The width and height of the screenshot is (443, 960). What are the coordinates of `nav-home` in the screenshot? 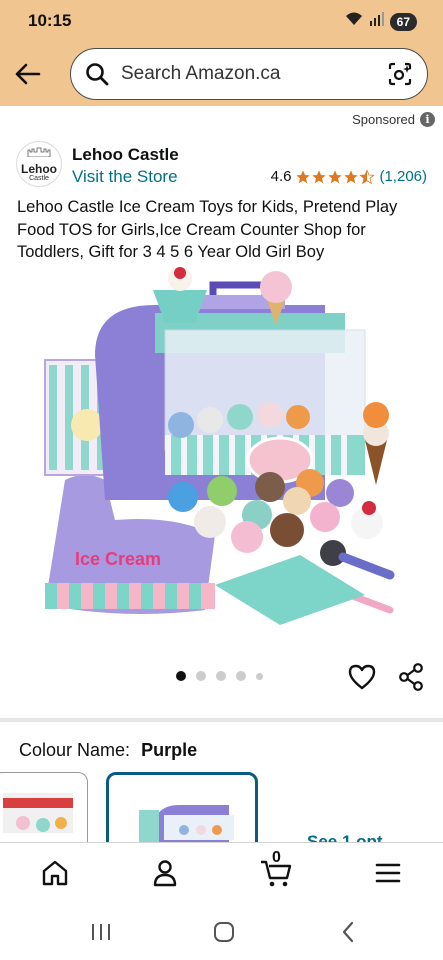 It's located at (55, 873).